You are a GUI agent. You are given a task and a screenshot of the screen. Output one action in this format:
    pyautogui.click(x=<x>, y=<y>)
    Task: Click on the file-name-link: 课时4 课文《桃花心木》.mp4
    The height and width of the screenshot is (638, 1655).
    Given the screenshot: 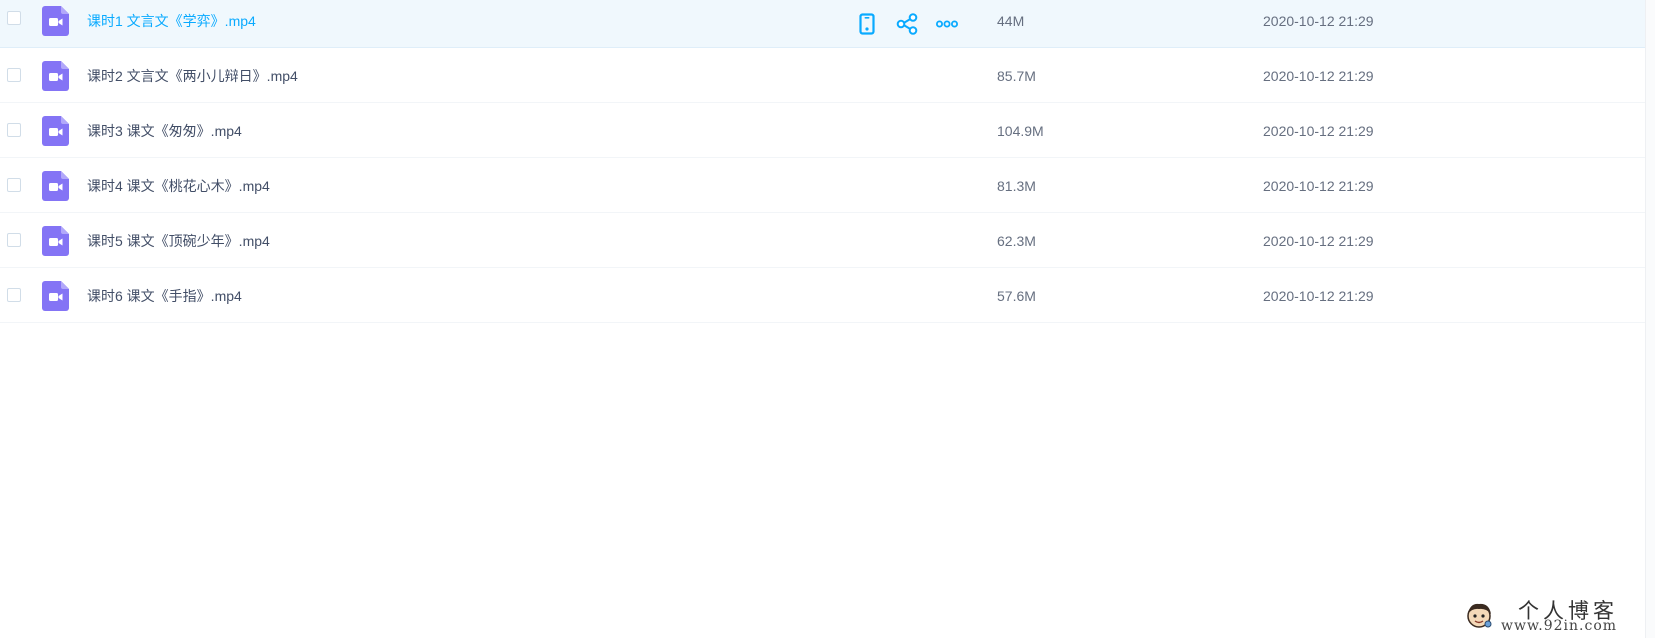 What is the action you would take?
    pyautogui.click(x=178, y=186)
    